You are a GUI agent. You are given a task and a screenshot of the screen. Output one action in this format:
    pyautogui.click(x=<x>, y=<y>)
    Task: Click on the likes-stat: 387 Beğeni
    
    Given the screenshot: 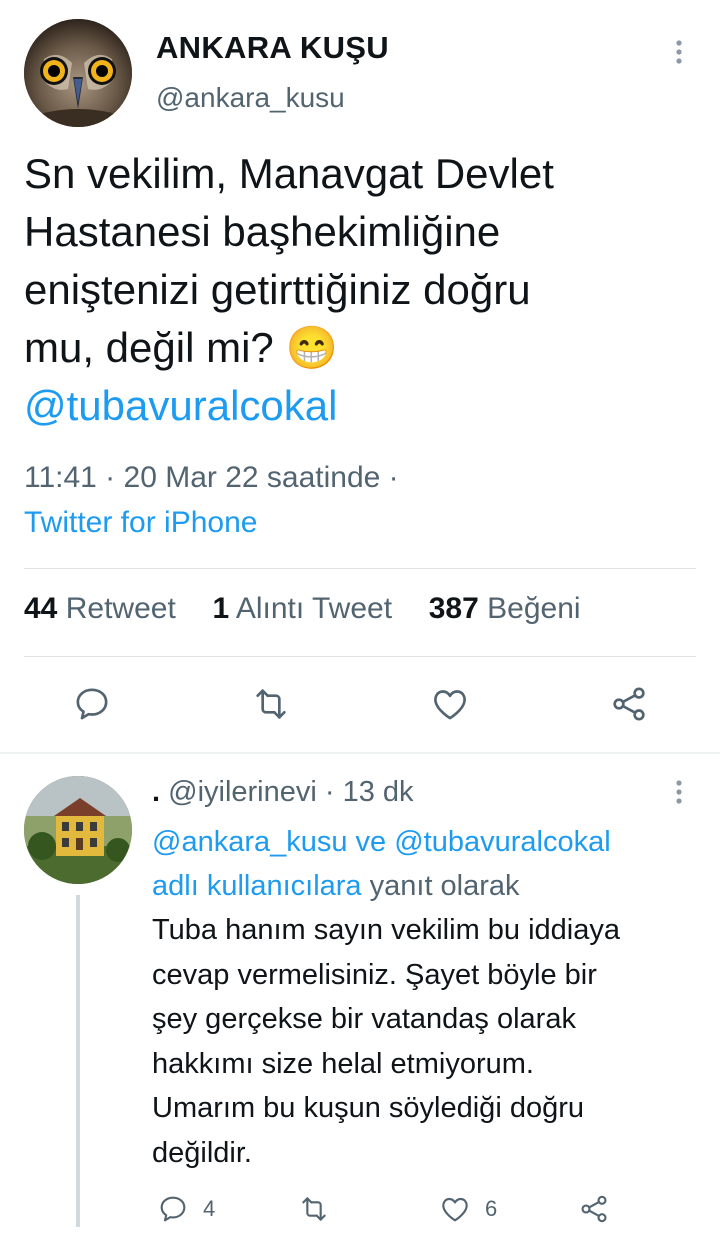 What is the action you would take?
    pyautogui.click(x=505, y=608)
    